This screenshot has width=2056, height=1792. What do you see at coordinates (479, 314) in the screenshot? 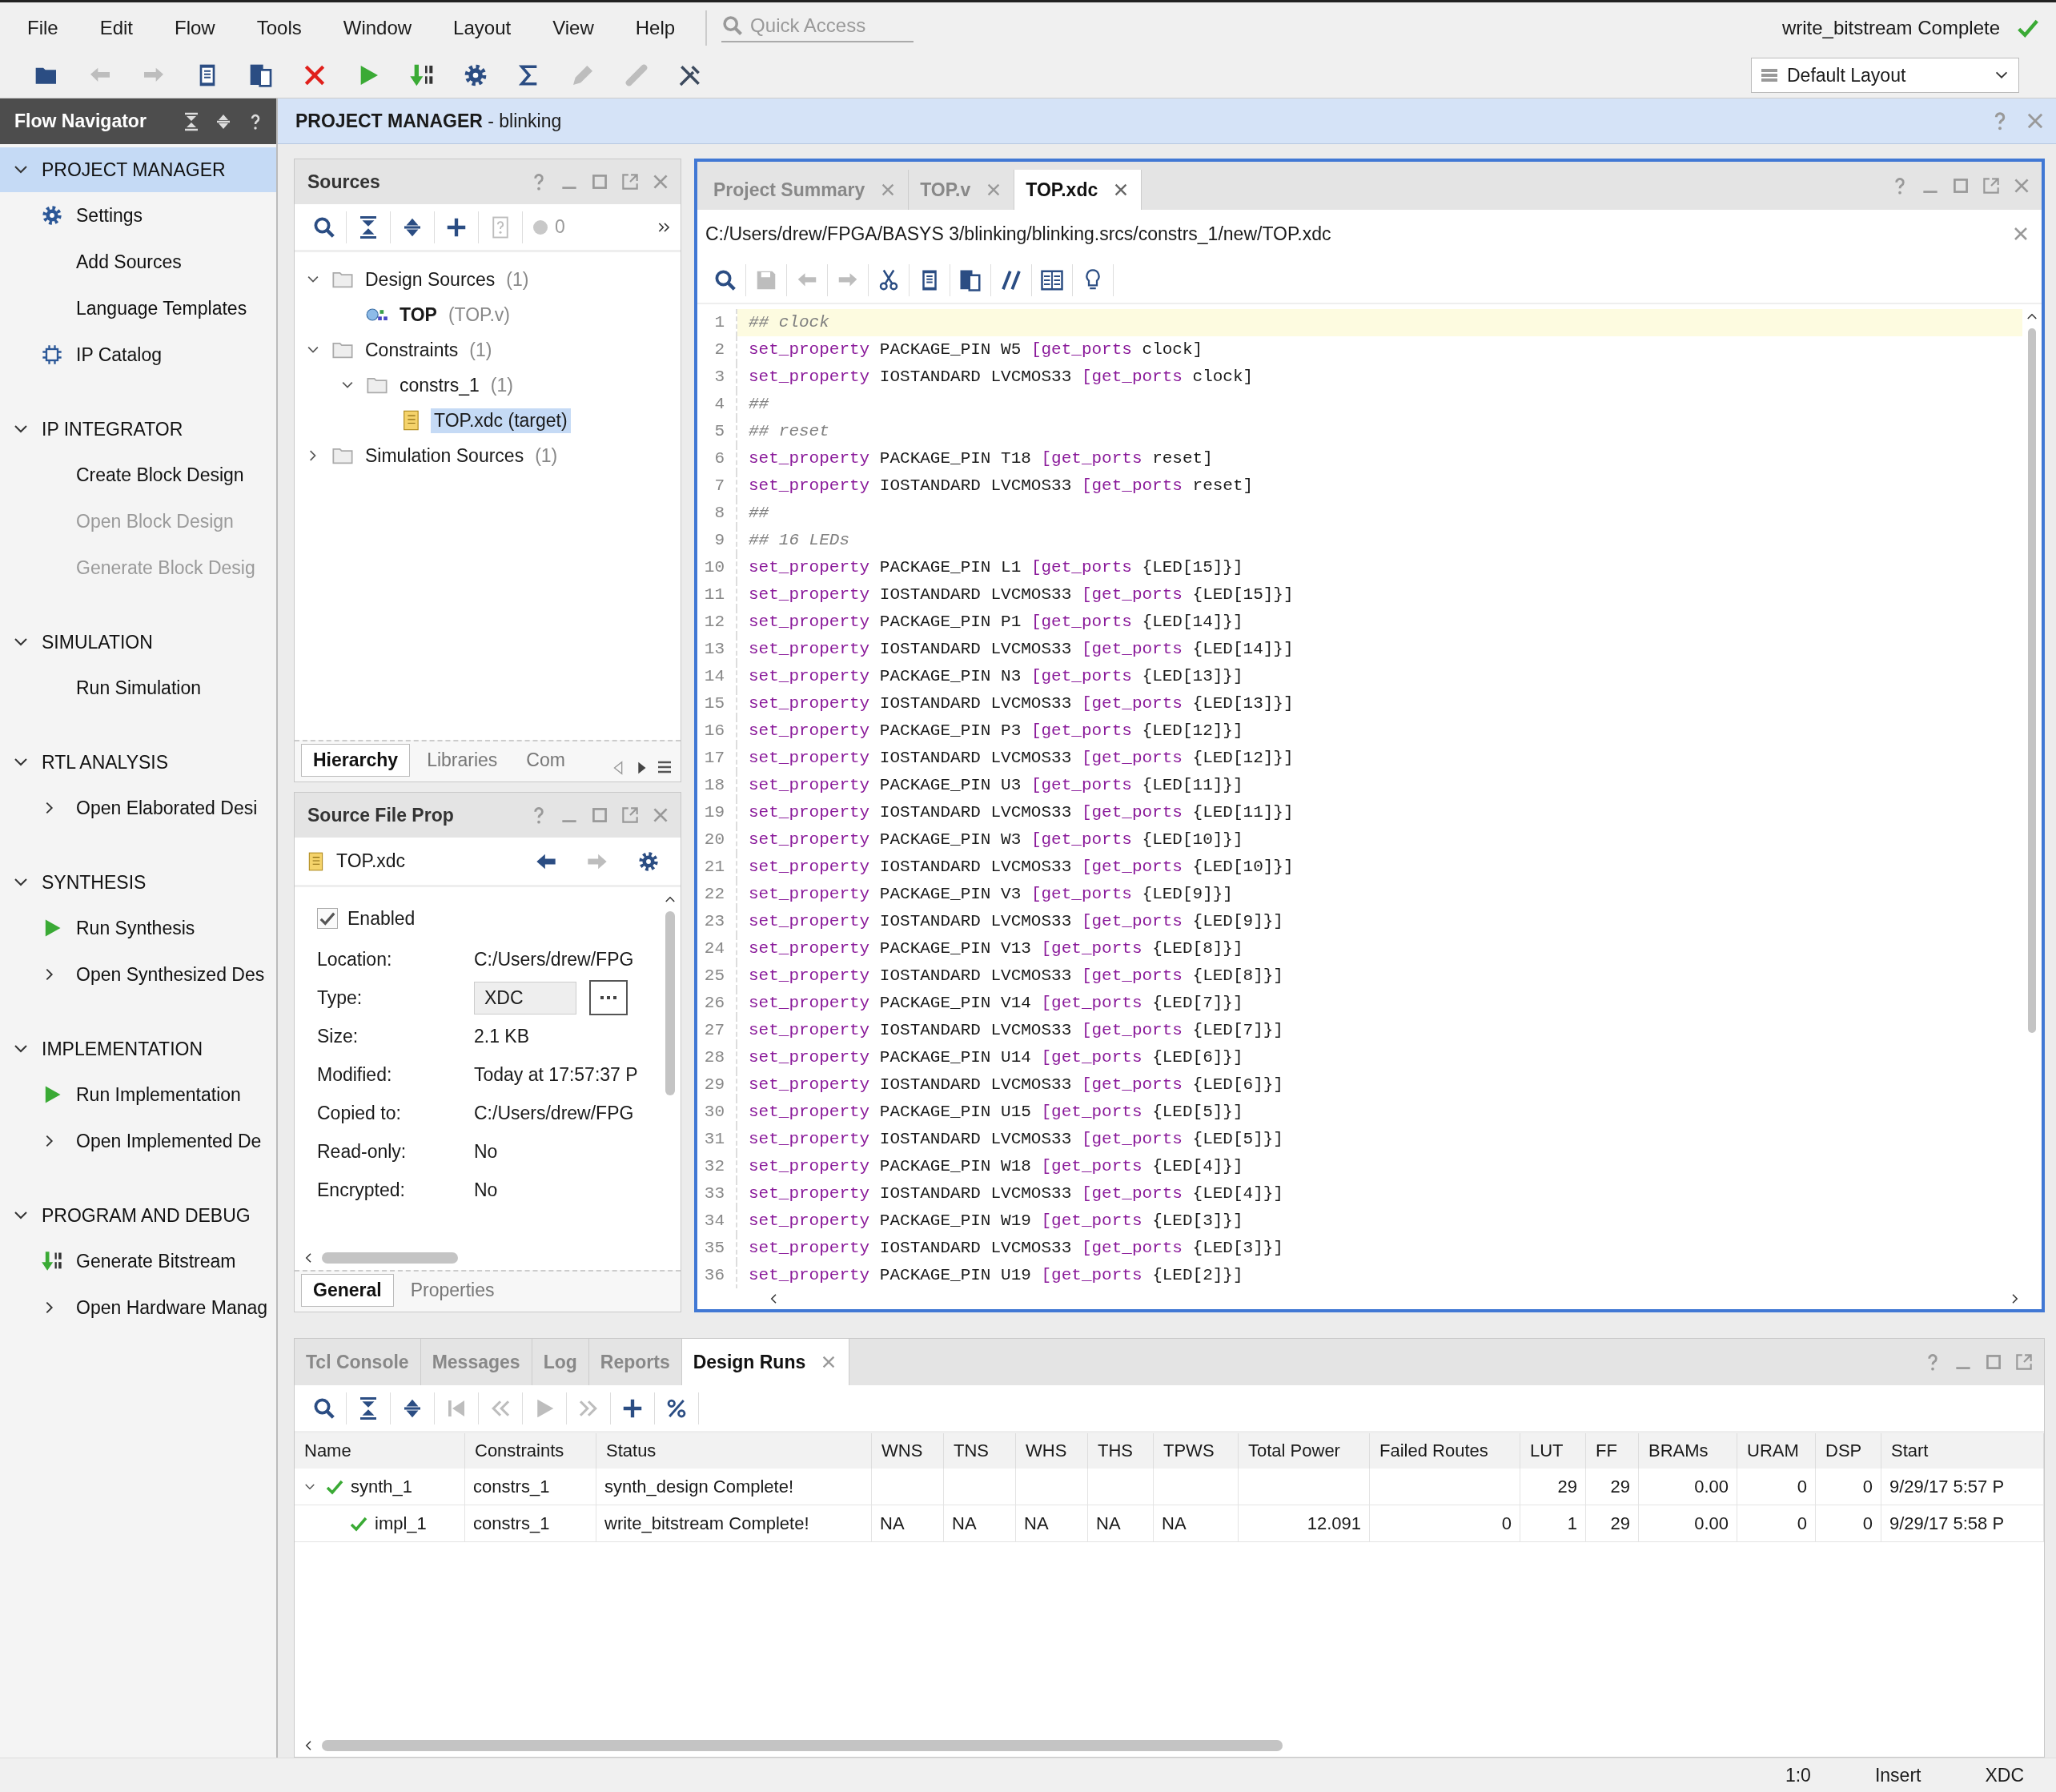
I see `item-count: (TOP.v)` at bounding box center [479, 314].